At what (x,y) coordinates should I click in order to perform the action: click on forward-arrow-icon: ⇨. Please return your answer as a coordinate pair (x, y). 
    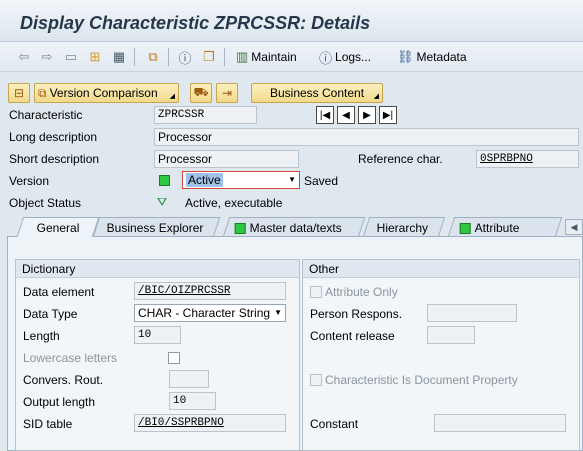
    Looking at the image, I should click on (47, 57).